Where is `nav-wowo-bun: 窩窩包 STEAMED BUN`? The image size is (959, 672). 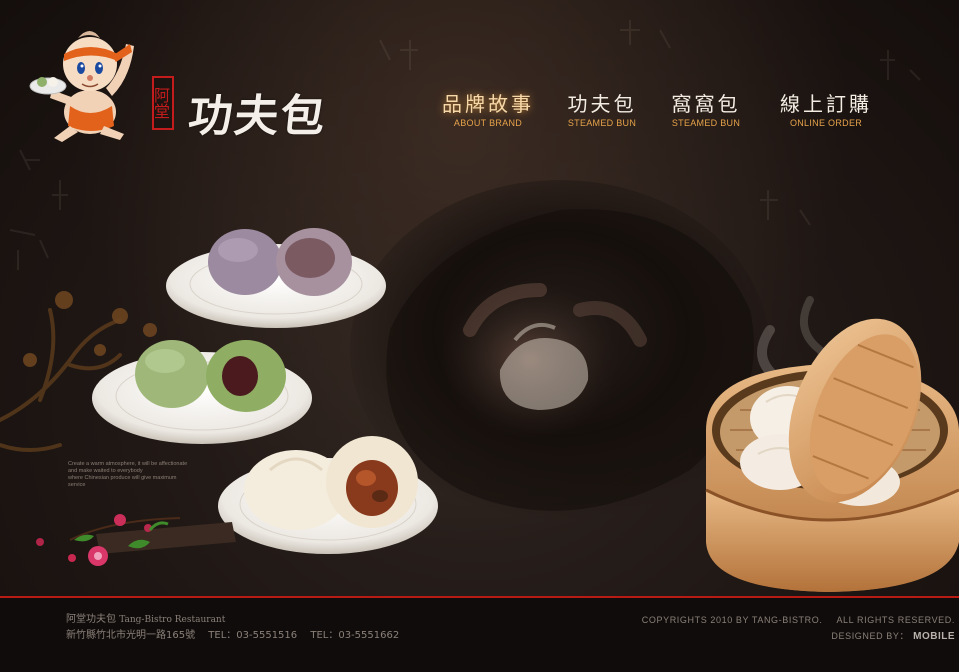
nav-wowo-bun: 窩窩包 STEAMED BUN is located at coordinates (706, 110).